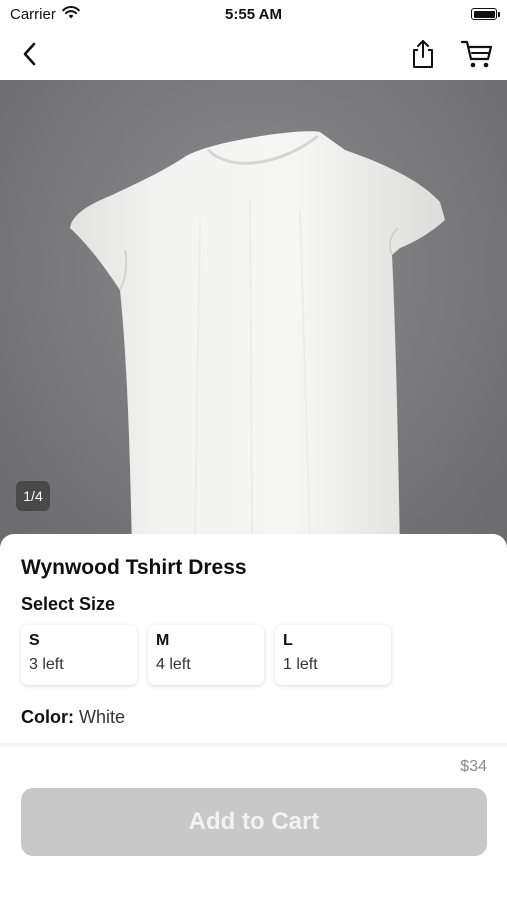  Describe the element at coordinates (102, 717) in the screenshot. I see `color-value: White` at that location.